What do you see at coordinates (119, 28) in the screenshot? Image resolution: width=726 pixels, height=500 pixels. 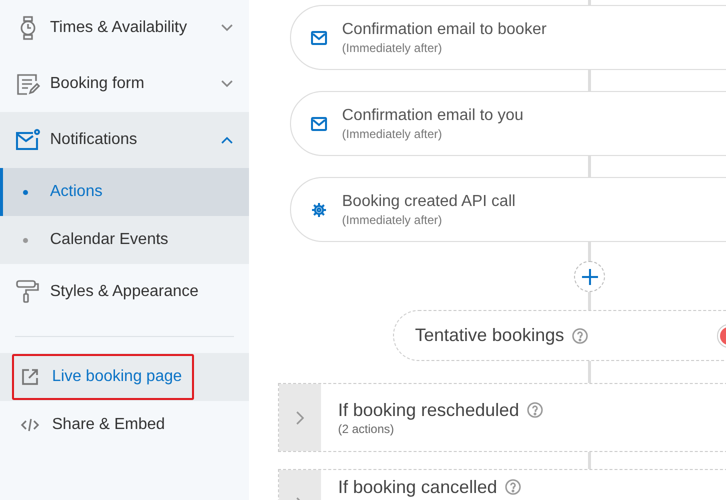 I see `sidebar-label: Times & Availability` at bounding box center [119, 28].